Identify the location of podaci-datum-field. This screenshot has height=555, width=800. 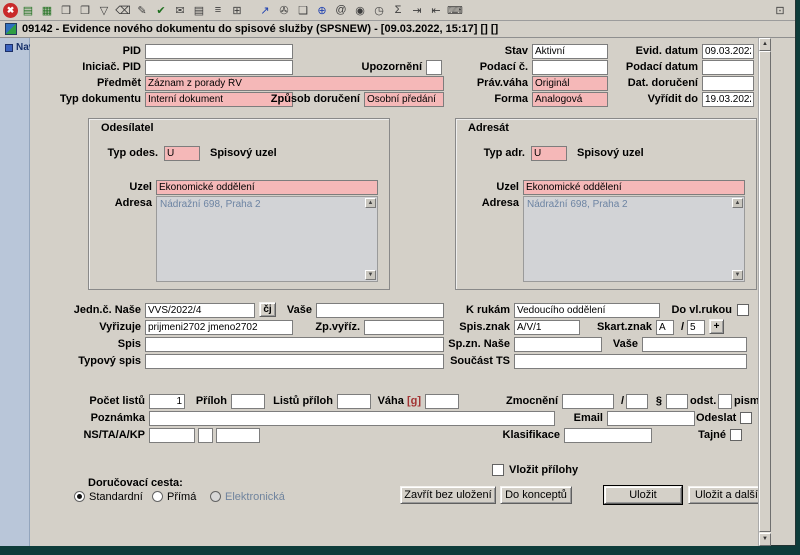
(728, 67).